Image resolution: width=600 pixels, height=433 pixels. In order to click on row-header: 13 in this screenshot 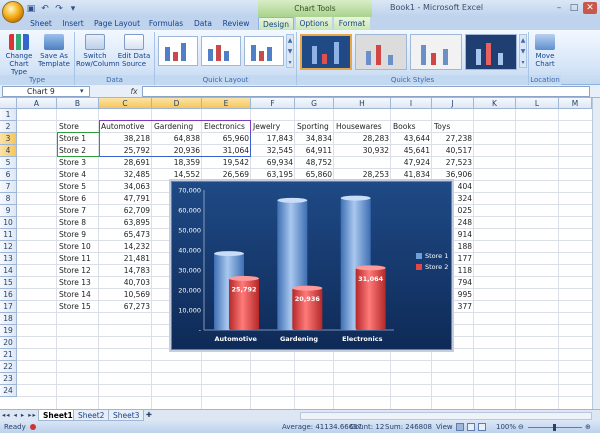, I will do `click(8, 259)`.